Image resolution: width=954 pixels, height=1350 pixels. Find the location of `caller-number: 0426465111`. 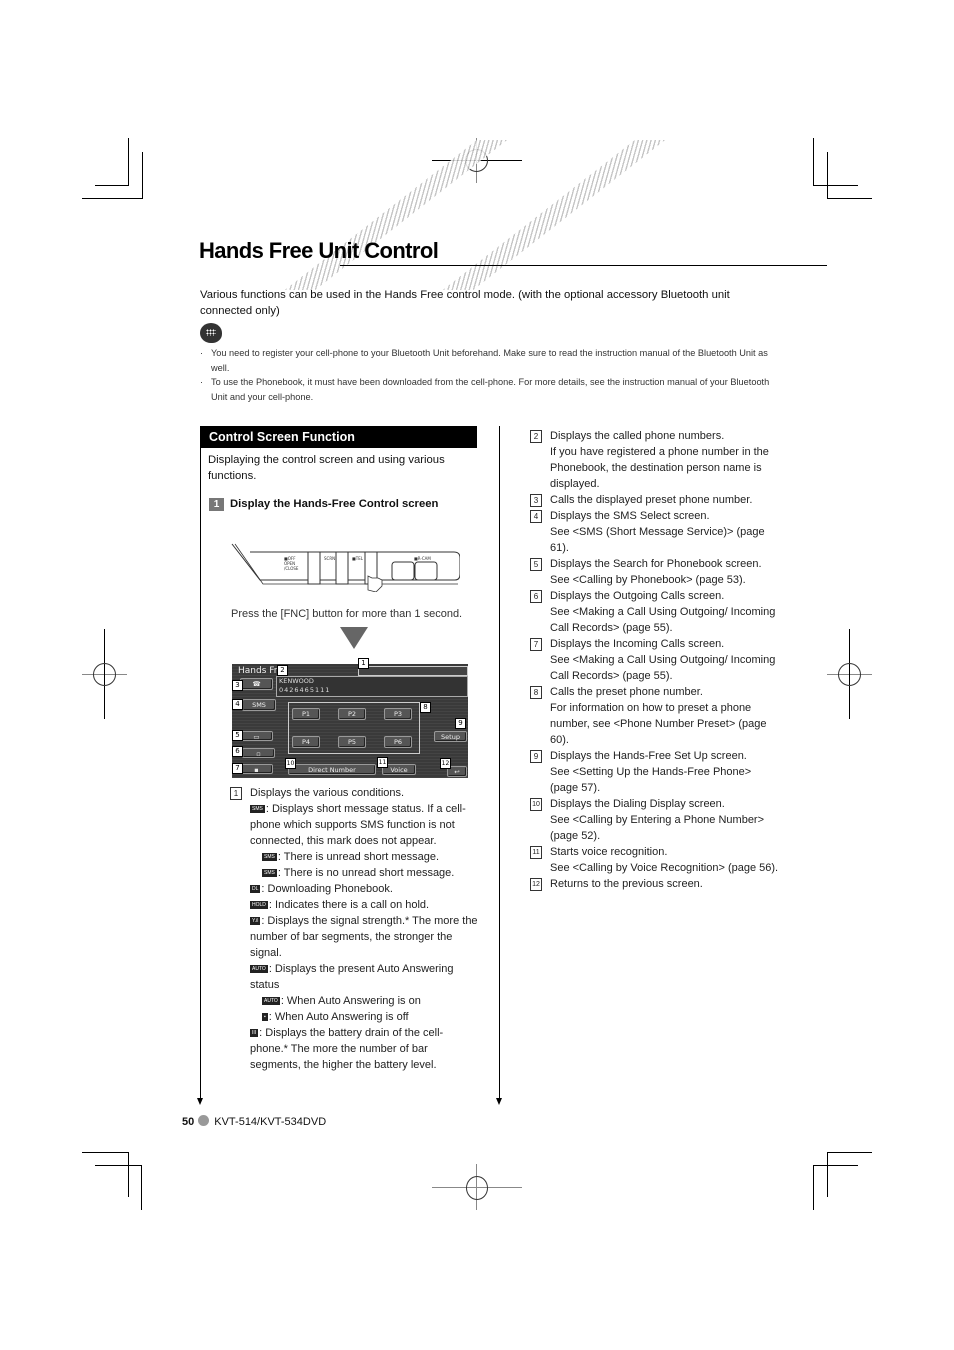

caller-number: 0426465111 is located at coordinates (305, 690).